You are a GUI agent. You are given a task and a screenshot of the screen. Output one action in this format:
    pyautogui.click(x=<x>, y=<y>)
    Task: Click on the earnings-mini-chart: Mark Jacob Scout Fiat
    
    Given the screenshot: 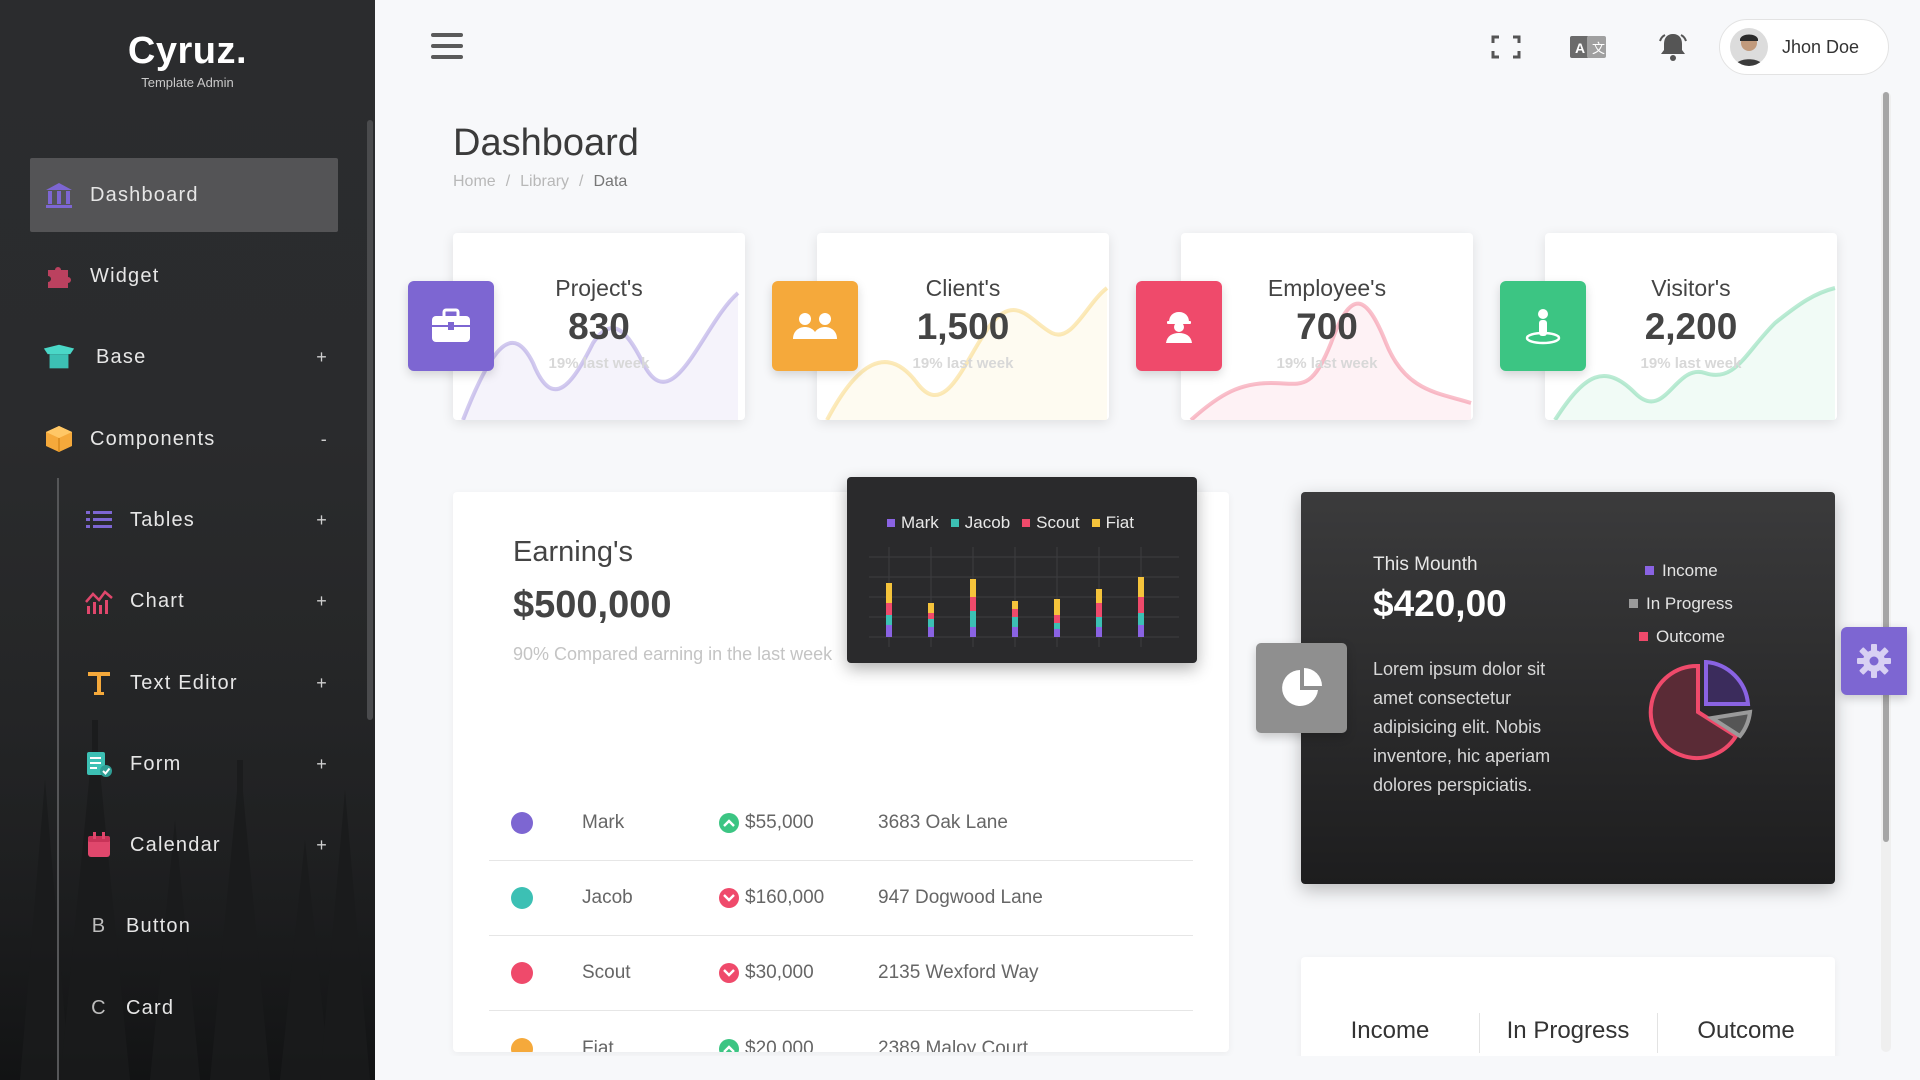 What is the action you would take?
    pyautogui.click(x=1022, y=570)
    